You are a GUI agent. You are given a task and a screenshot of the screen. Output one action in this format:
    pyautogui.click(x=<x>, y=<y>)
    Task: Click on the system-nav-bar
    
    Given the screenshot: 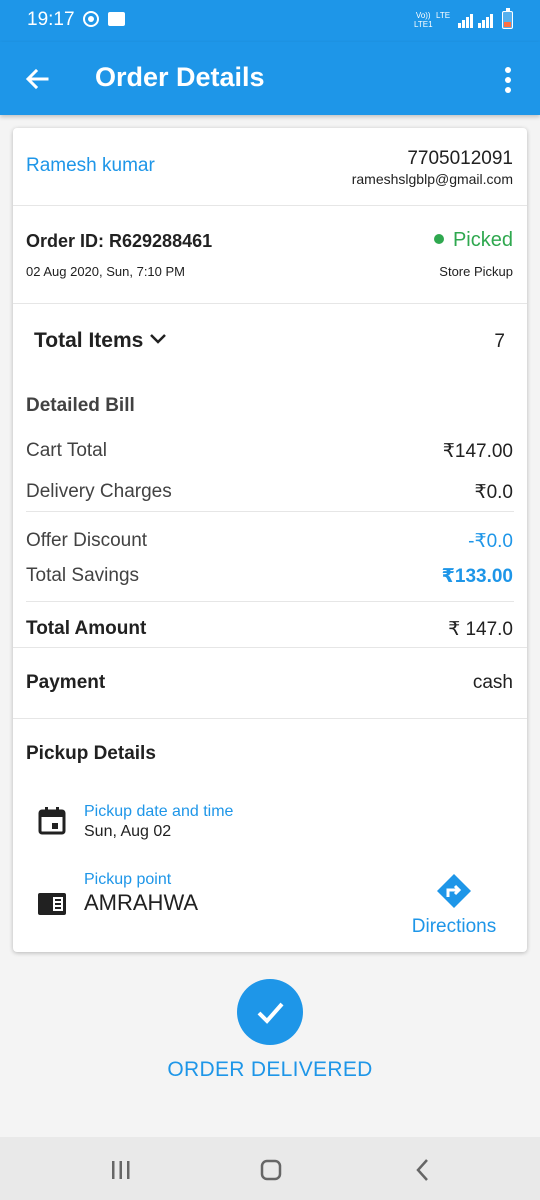 What is the action you would take?
    pyautogui.click(x=270, y=1168)
    